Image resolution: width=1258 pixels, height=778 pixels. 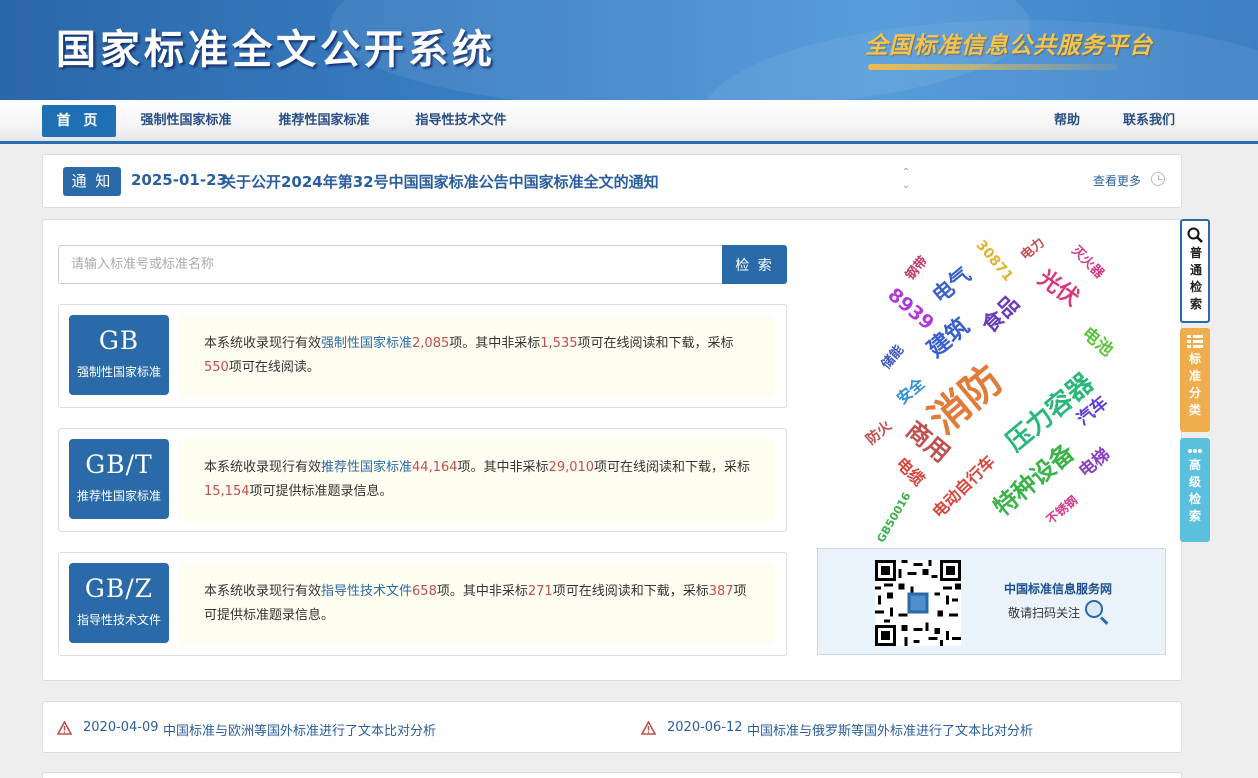 I want to click on side-tab-label: 高级检索, so click(x=1194, y=490).